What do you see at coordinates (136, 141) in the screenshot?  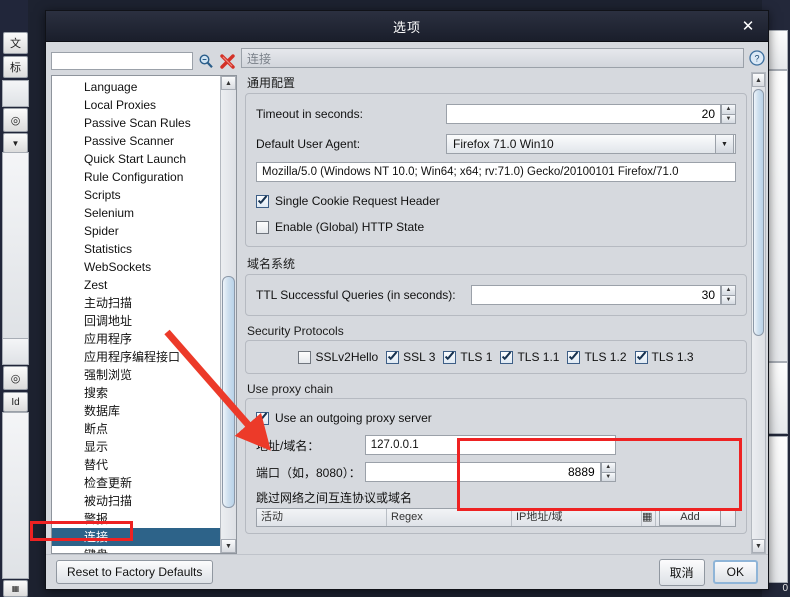 I see `tree-item-3: Passive Scanner` at bounding box center [136, 141].